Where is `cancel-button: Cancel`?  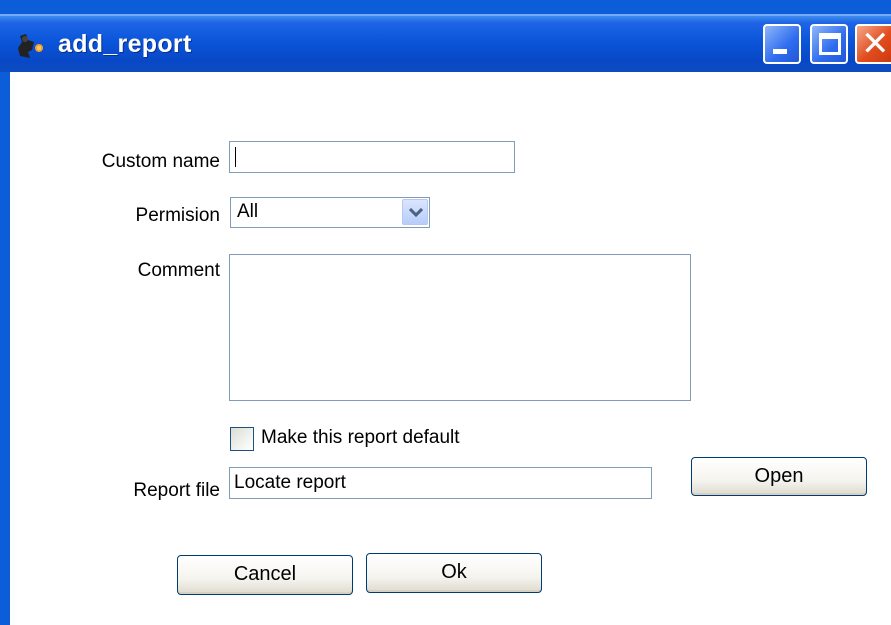 cancel-button: Cancel is located at coordinates (265, 575).